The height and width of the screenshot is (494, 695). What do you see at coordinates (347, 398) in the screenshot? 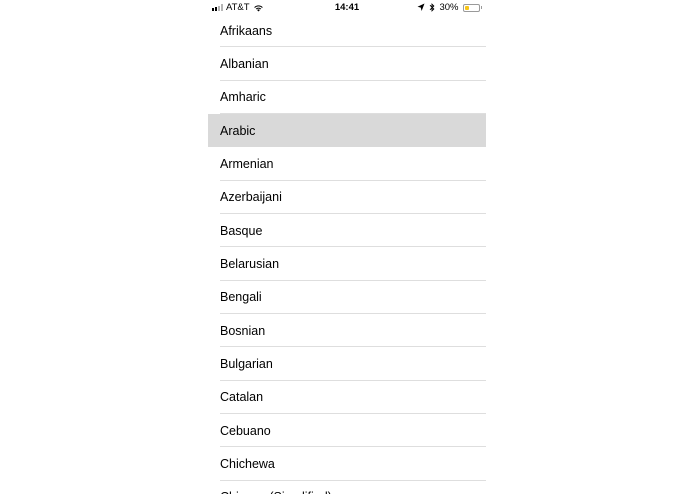
I see `language-row-catalan: Catalan` at bounding box center [347, 398].